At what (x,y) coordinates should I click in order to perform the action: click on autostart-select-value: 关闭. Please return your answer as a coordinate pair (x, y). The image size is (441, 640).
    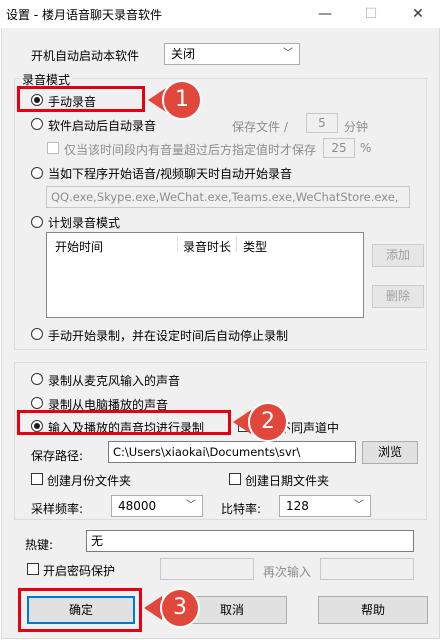
    Looking at the image, I should click on (183, 54).